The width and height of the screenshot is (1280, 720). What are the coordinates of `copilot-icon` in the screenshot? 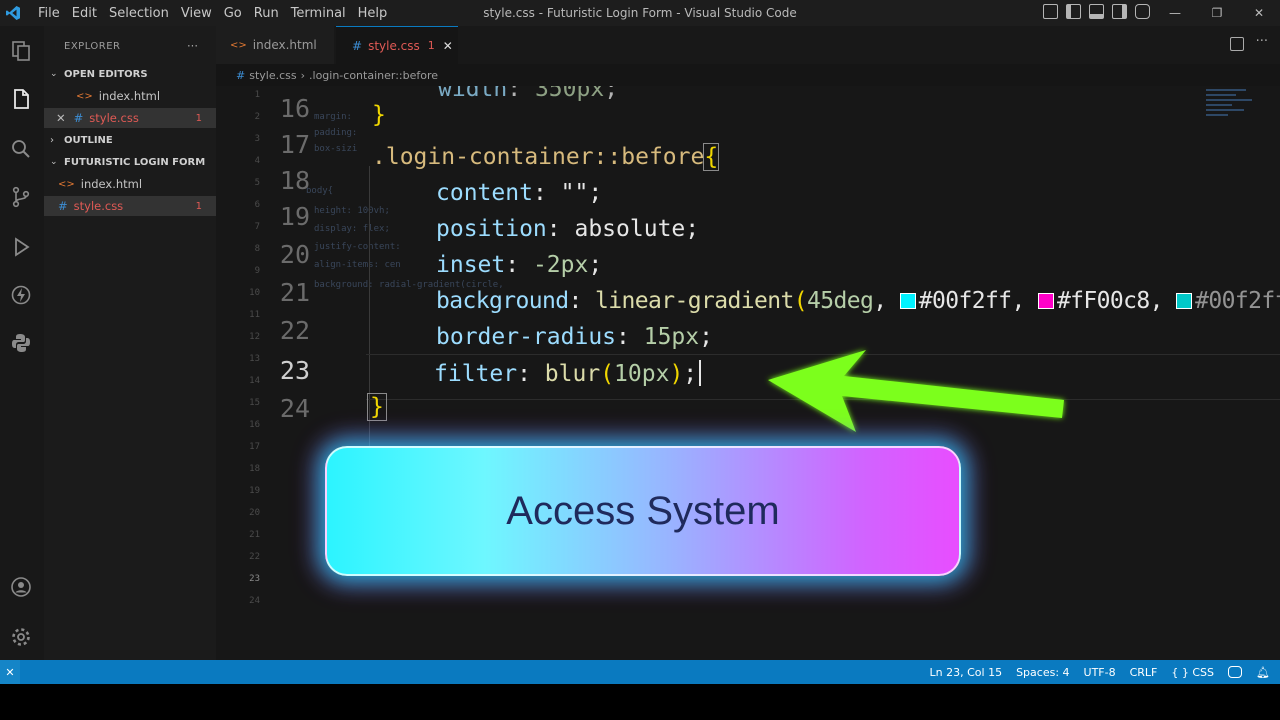 It's located at (1235, 672).